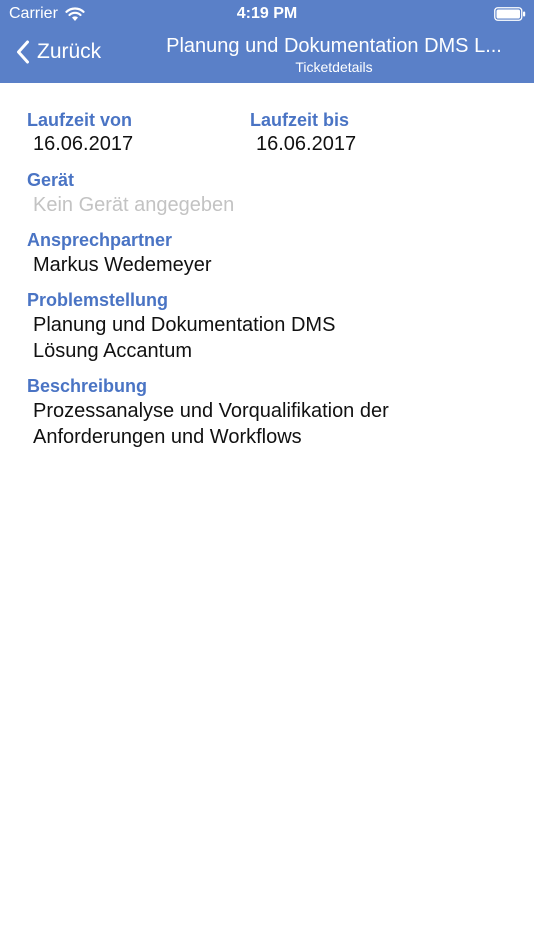 Image resolution: width=534 pixels, height=950 pixels. I want to click on geraet-value: Kein Gerät angegeben, so click(134, 205).